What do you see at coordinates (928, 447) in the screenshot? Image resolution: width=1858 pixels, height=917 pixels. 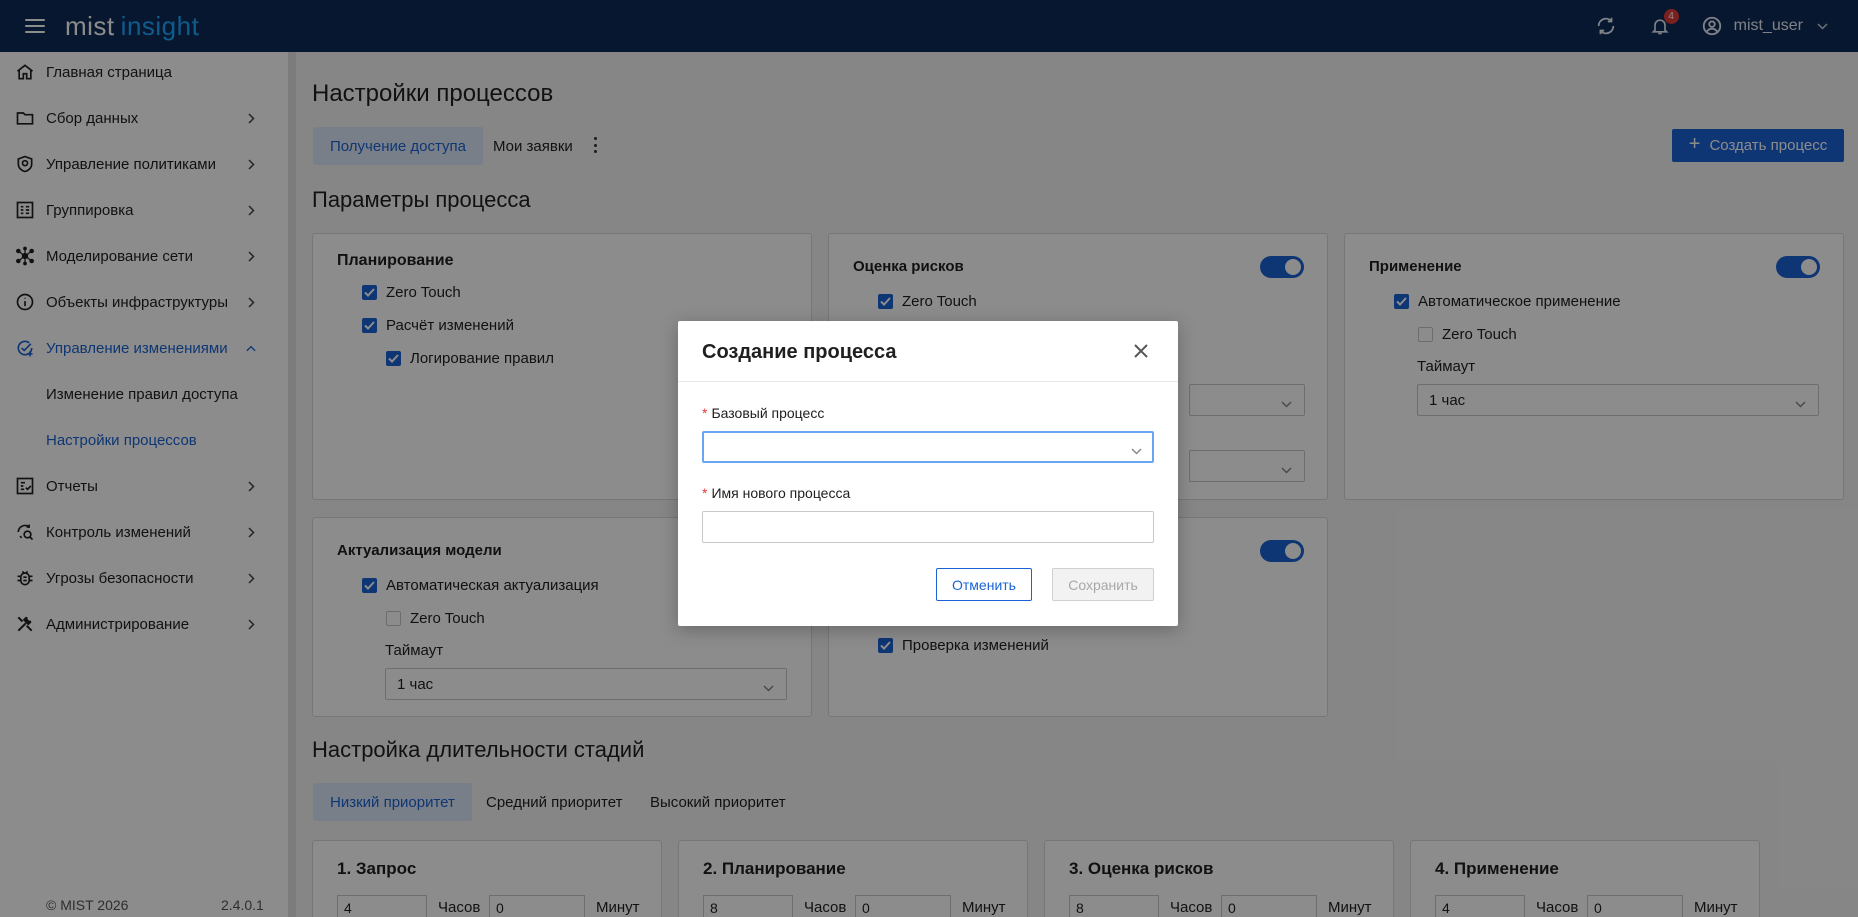 I see `base-process-select` at bounding box center [928, 447].